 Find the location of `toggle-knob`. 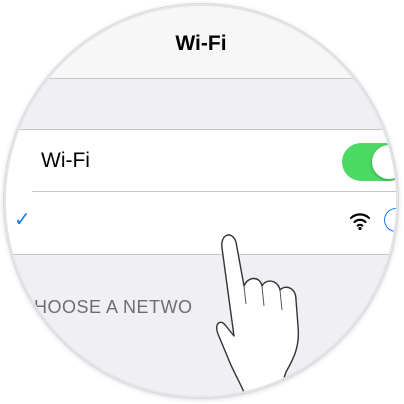

toggle-knob is located at coordinates (385, 162).